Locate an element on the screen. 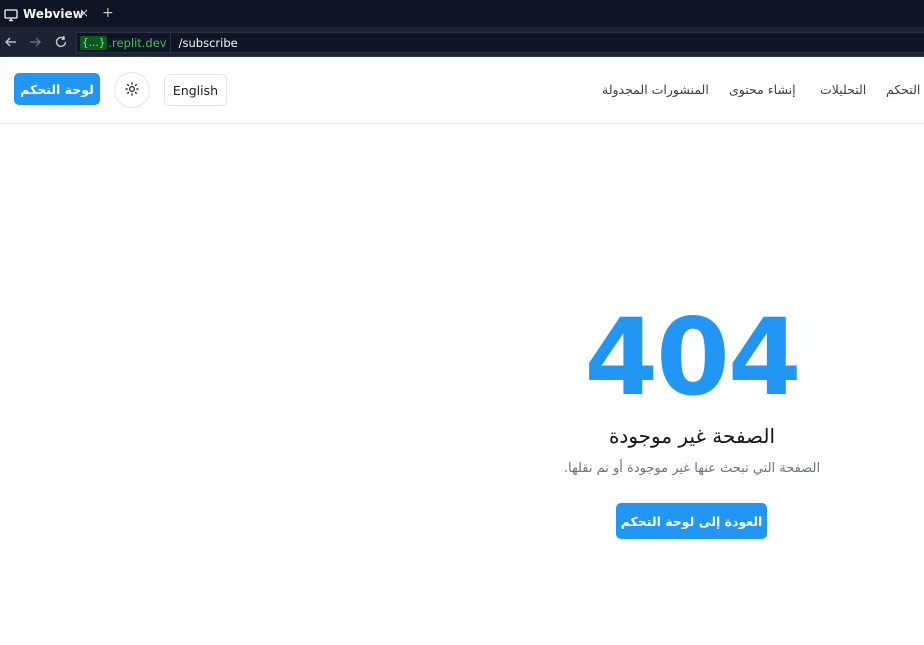 Image resolution: width=924 pixels, height=645 pixels. nav-dashboard: التحكم is located at coordinates (903, 89).